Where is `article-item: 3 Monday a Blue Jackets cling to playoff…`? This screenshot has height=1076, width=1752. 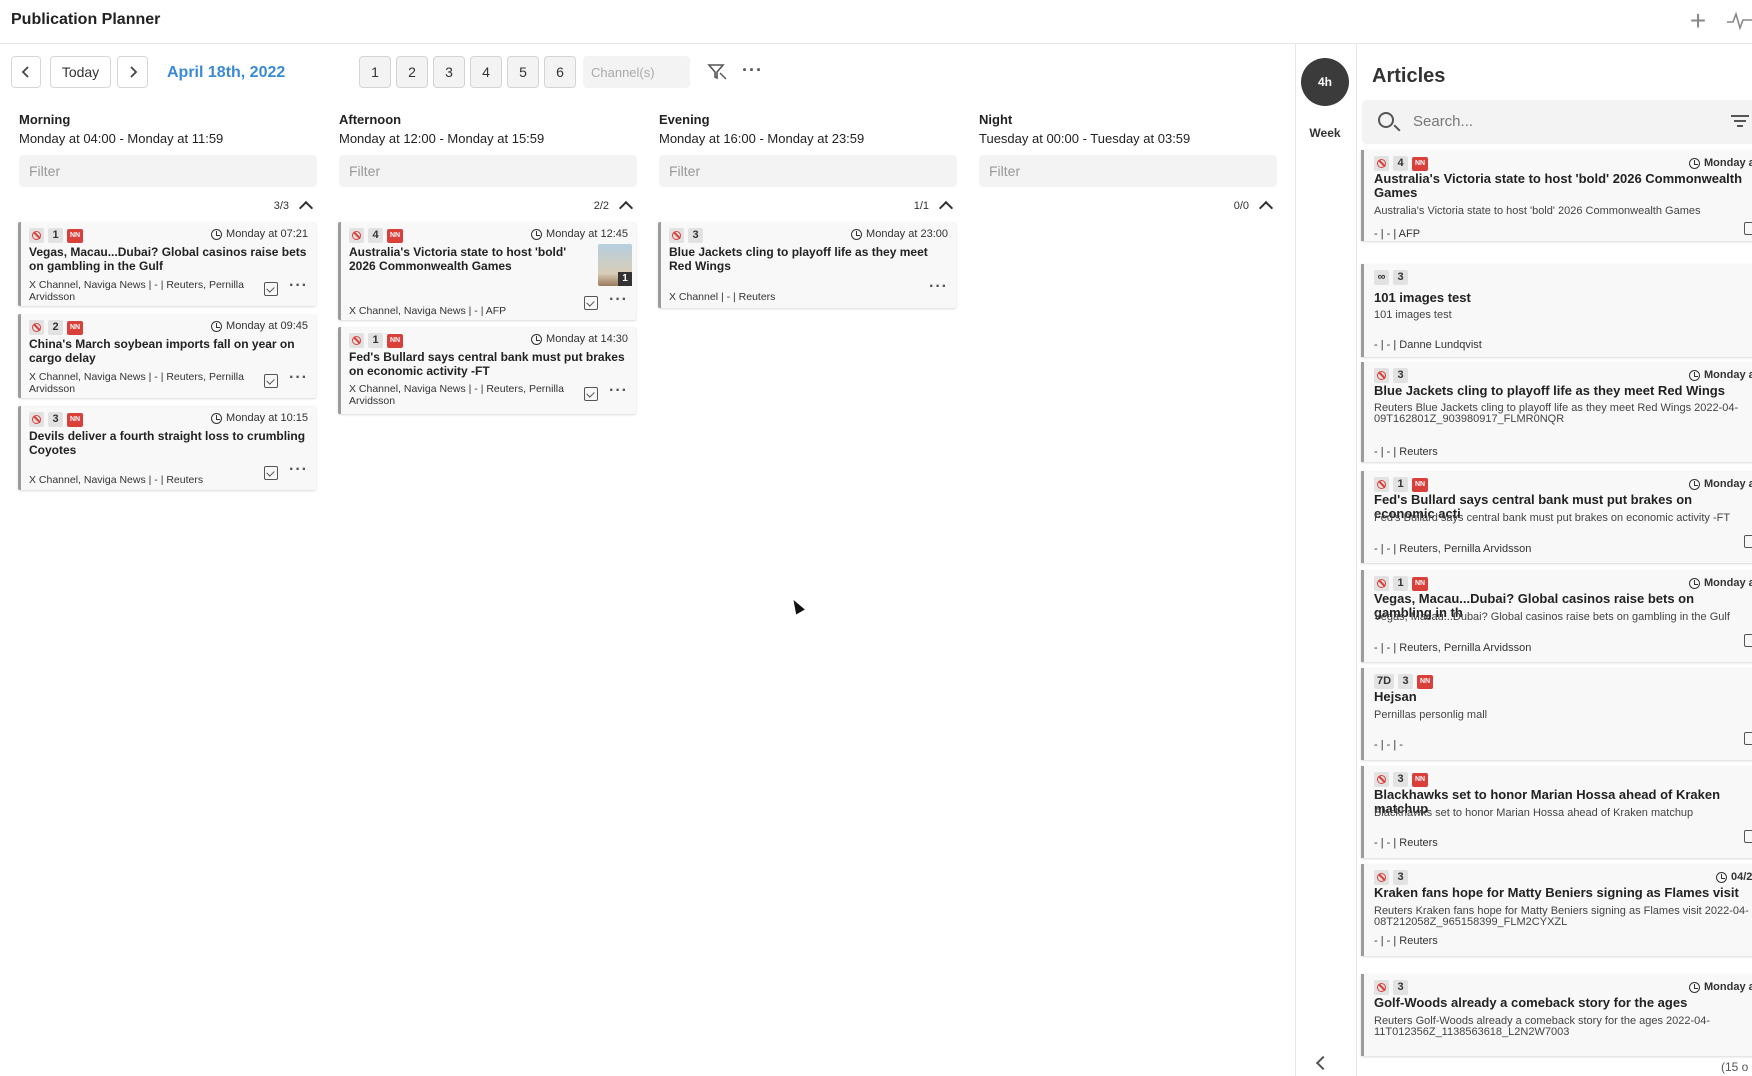
article-item: 3 Monday a Blue Jackets cling to playoff… is located at coordinates (1556, 412).